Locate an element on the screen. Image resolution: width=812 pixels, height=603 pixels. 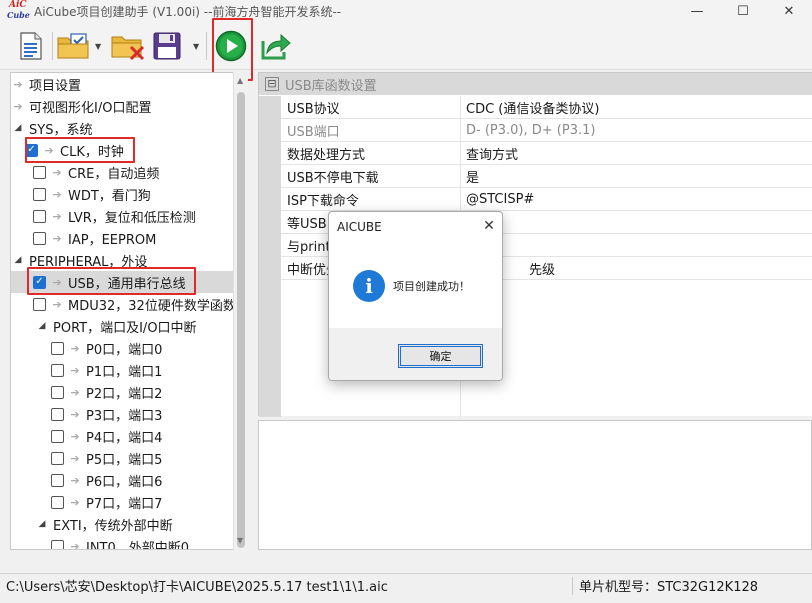
scroll-down-arrow: ▼ is located at coordinates (240, 540).